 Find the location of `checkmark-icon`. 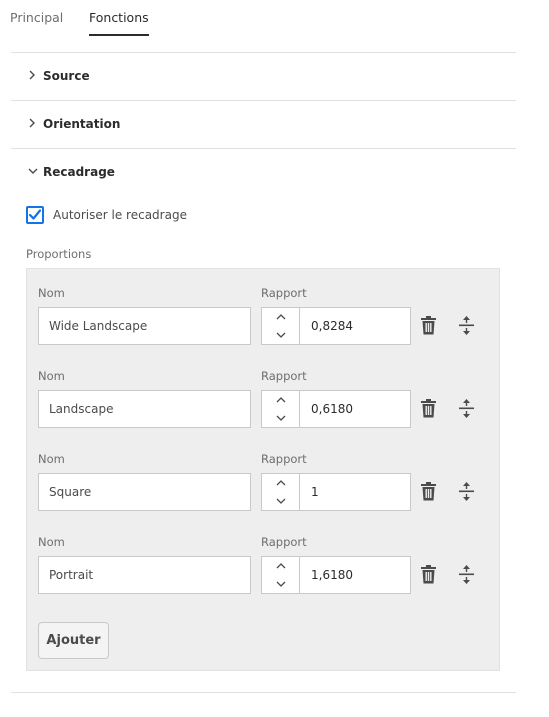

checkmark-icon is located at coordinates (35, 214).